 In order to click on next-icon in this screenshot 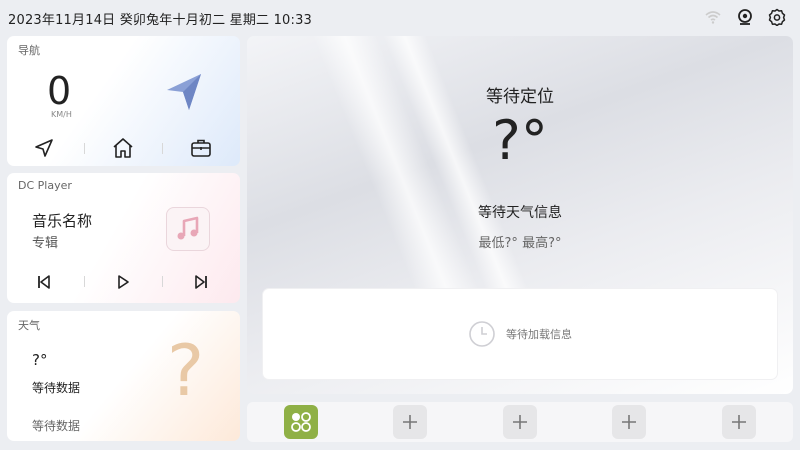, I will do `click(201, 282)`.